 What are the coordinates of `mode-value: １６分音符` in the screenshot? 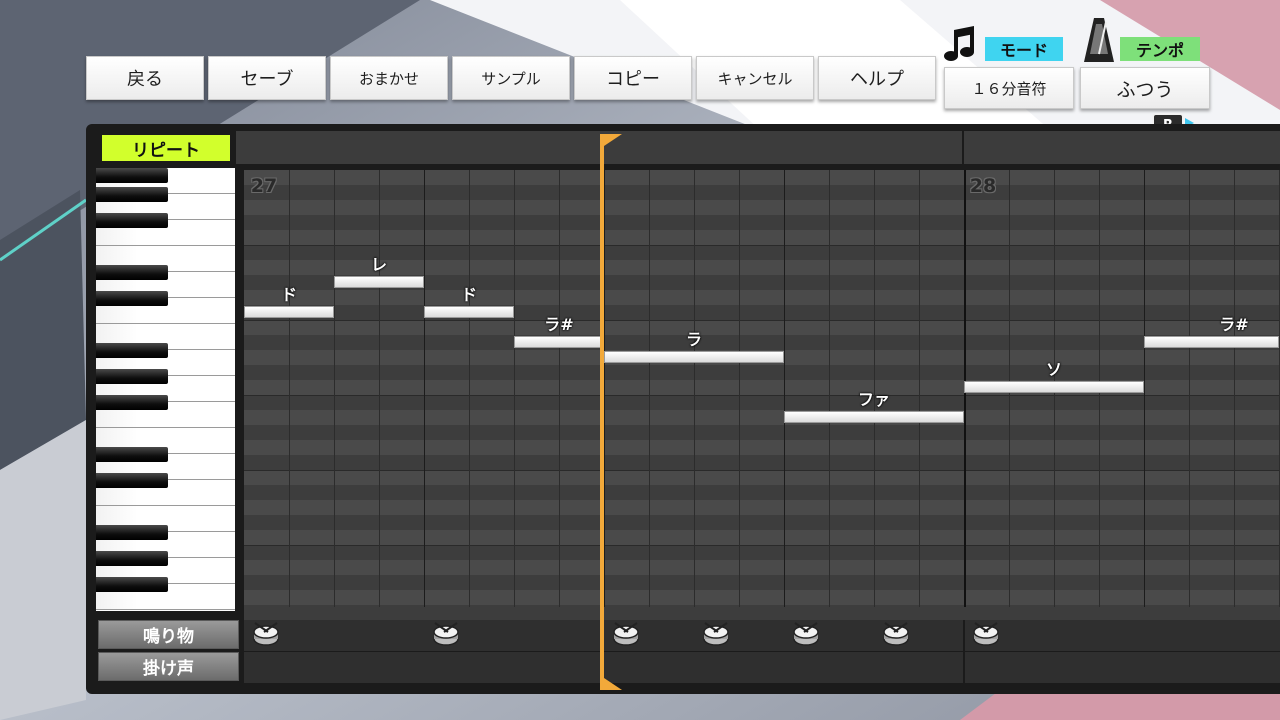 It's located at (1009, 88).